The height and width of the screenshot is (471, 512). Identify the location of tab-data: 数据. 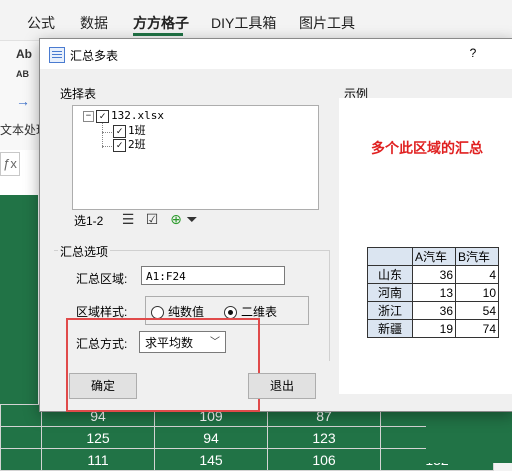
(94, 23).